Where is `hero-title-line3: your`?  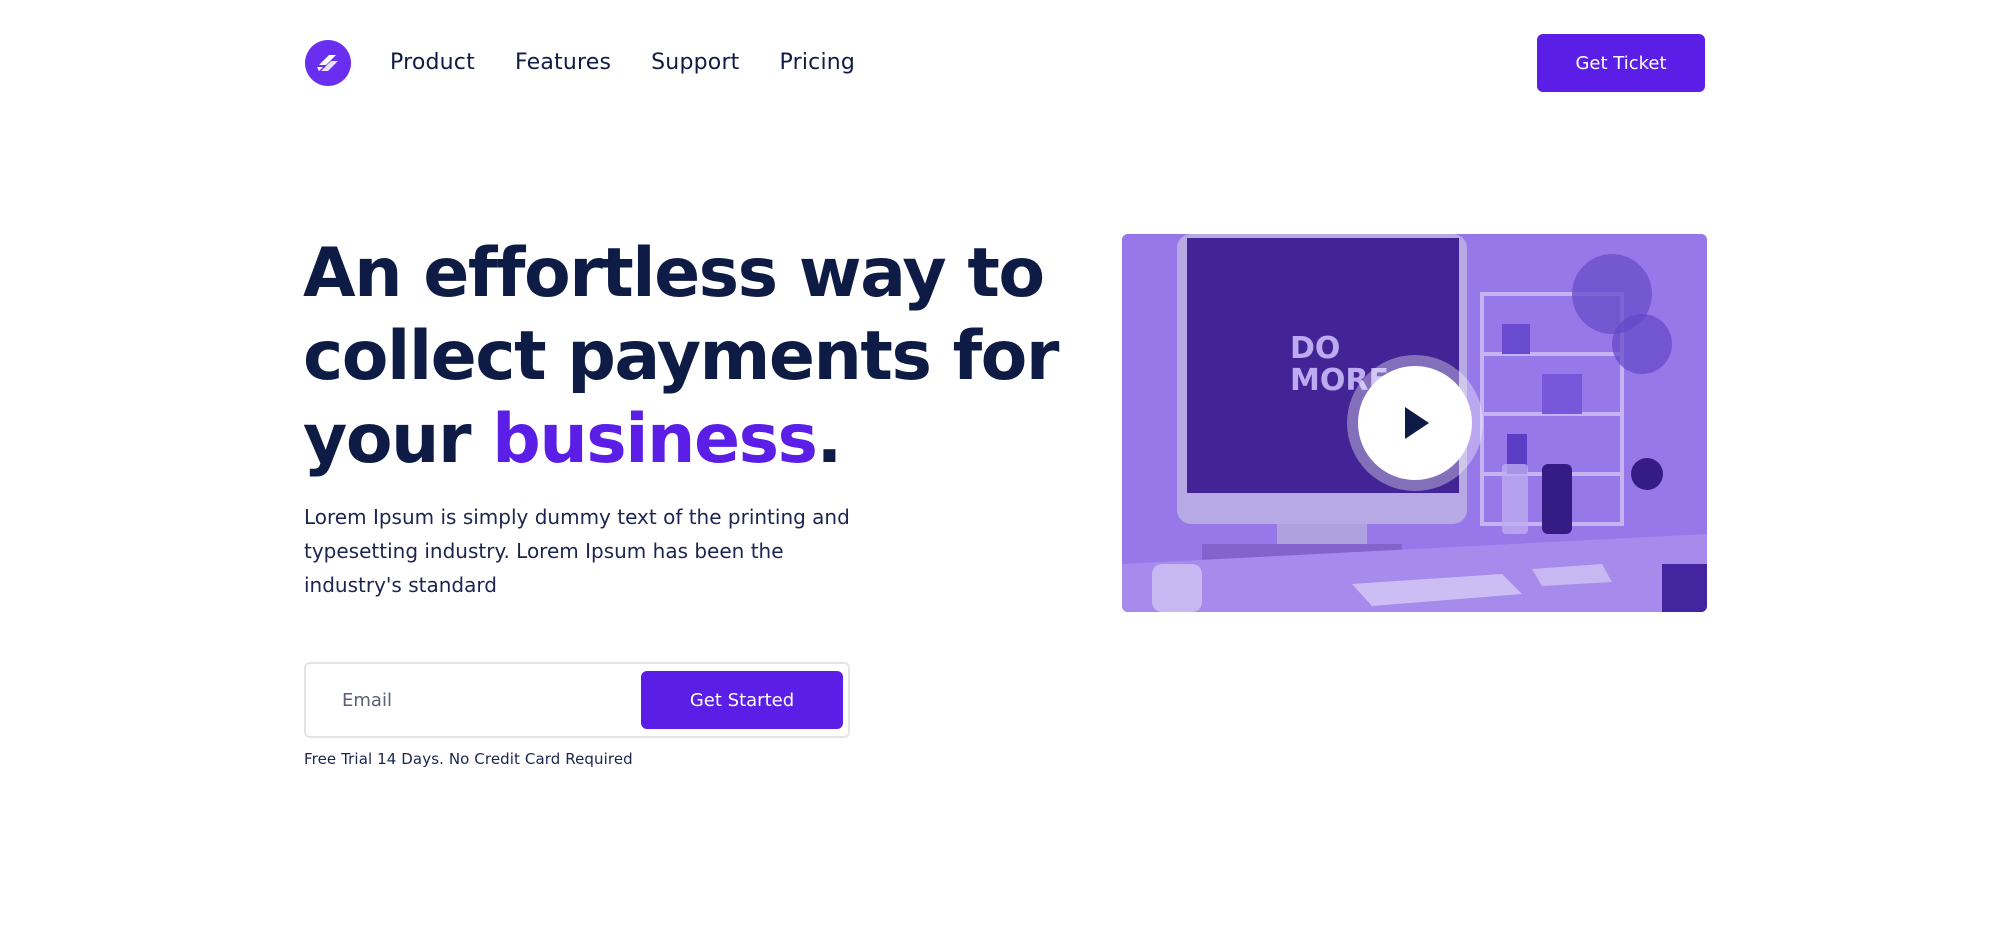
hero-title-line3: your is located at coordinates (398, 439).